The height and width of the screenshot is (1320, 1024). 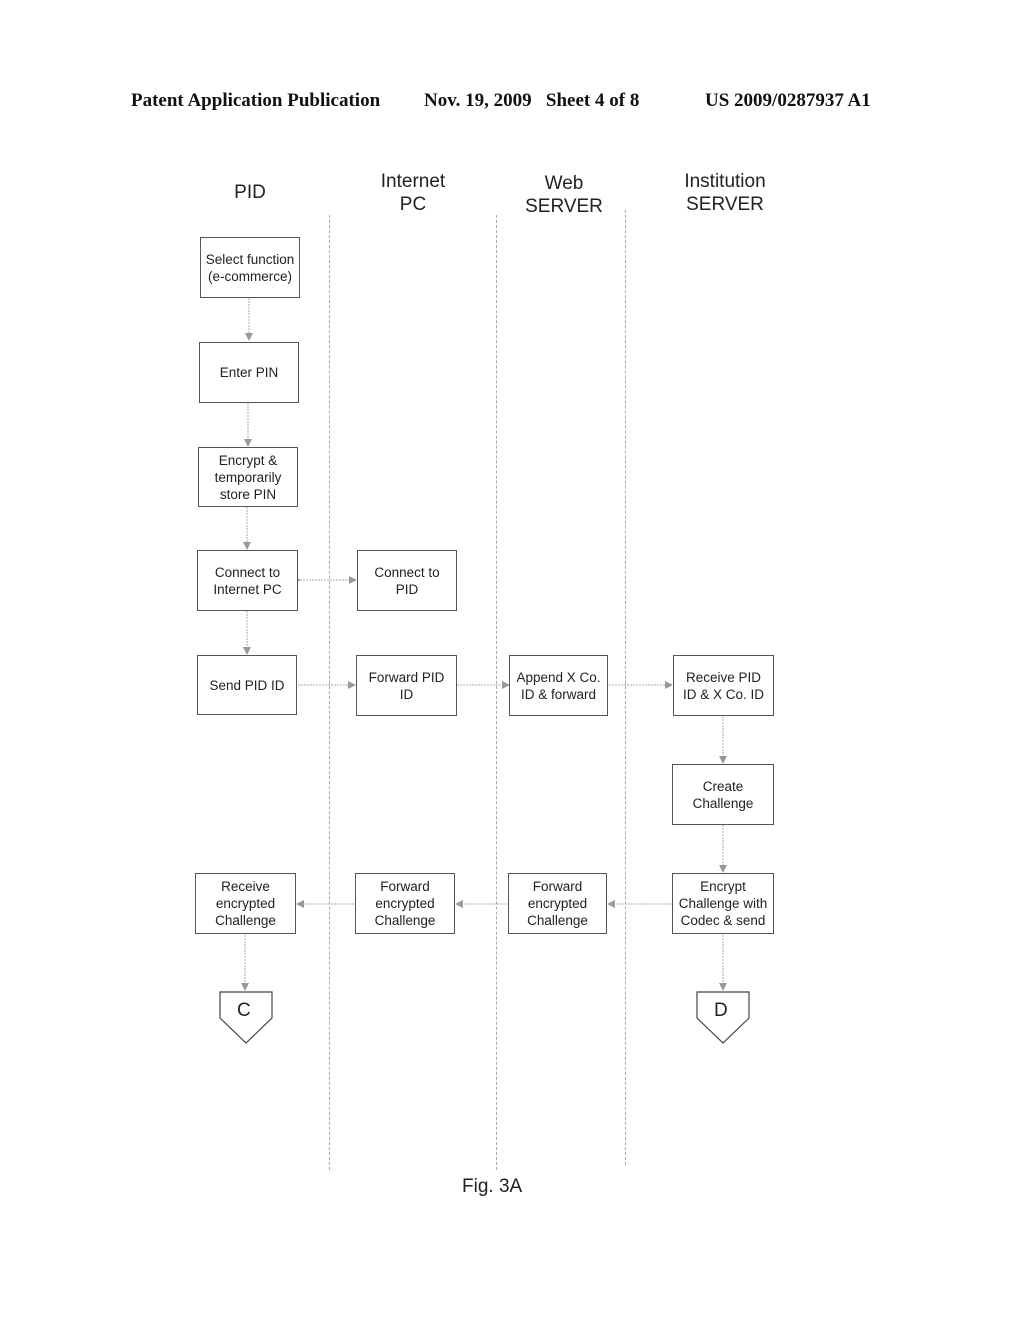 I want to click on step-forward-challenge-pc: Forward encrypted Challenge, so click(x=405, y=903).